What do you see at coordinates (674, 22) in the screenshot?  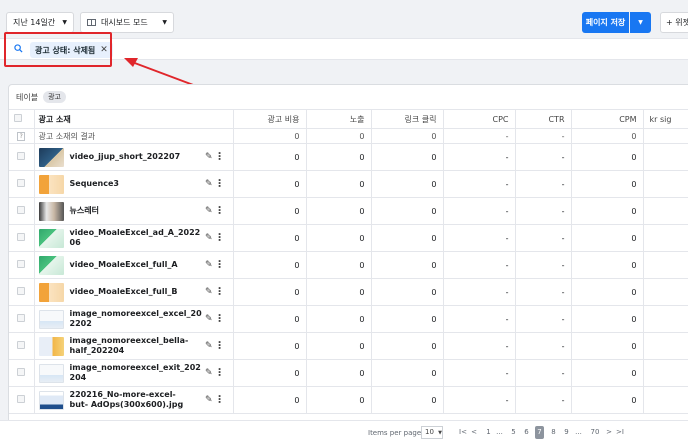 I see `add-widget-button: + 위젯` at bounding box center [674, 22].